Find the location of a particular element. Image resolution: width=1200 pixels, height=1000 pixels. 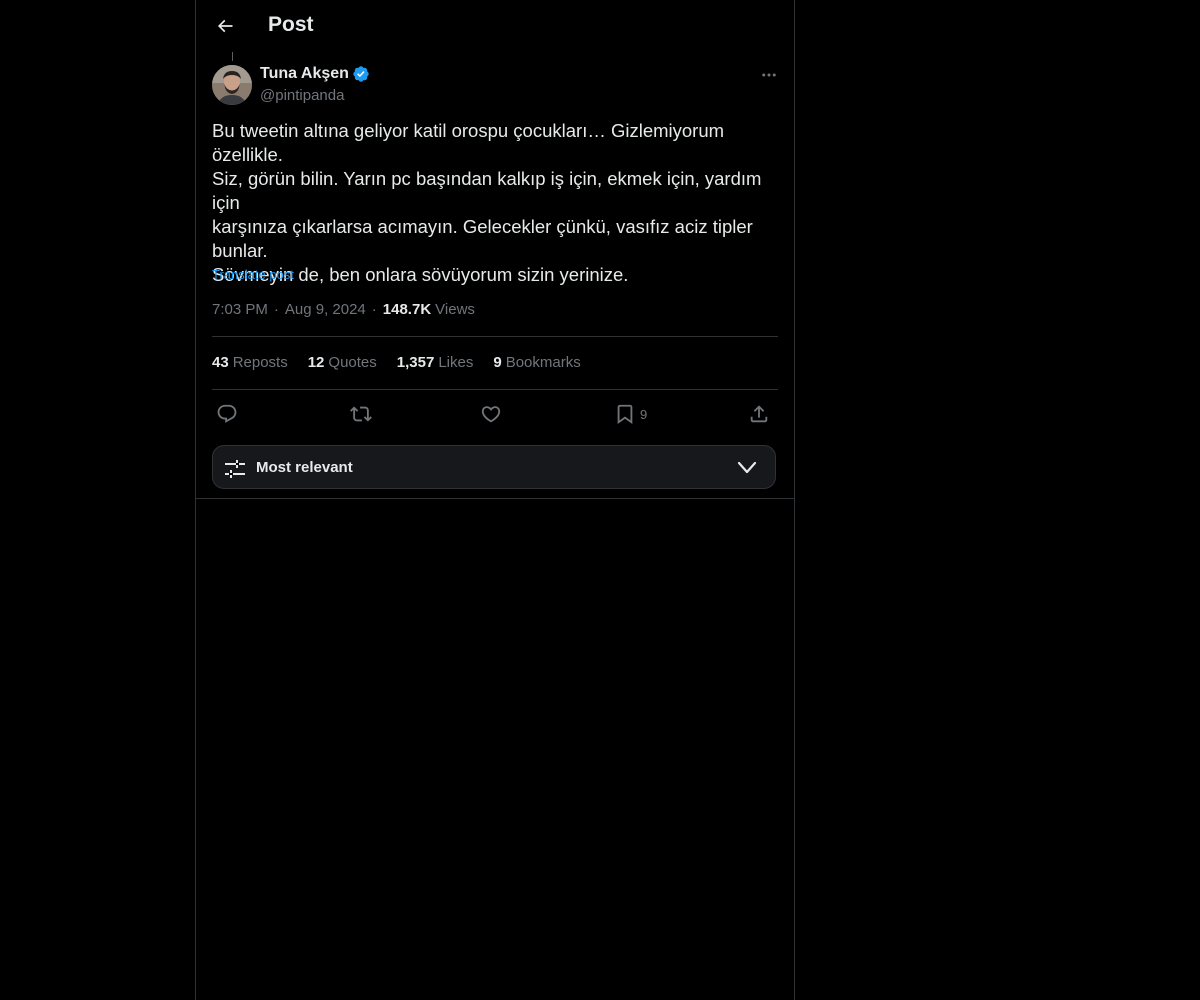

author-name: Tuna Akşen is located at coordinates (315, 74).